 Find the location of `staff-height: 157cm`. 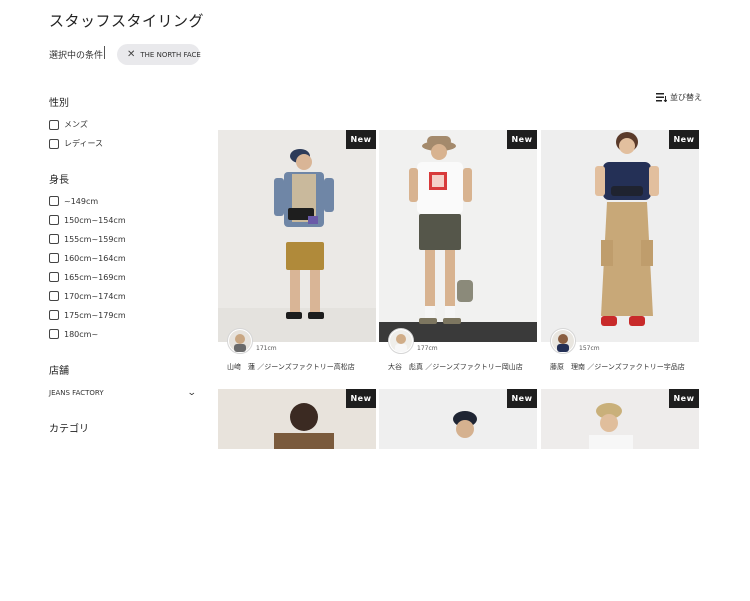

staff-height: 157cm is located at coordinates (589, 348).